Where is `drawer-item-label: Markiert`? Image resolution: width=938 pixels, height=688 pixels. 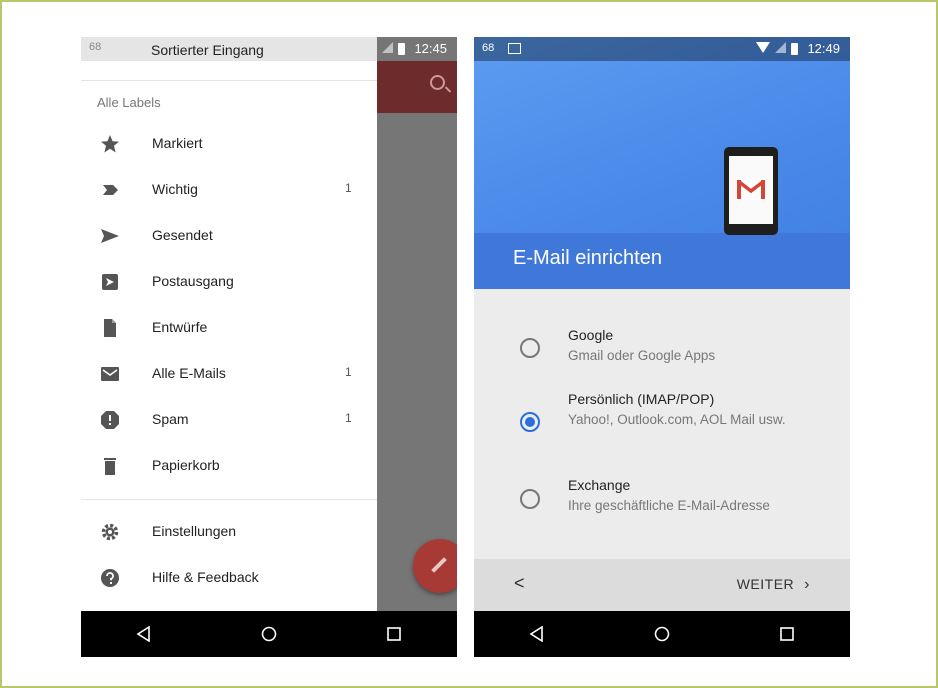
drawer-item-label: Markiert is located at coordinates (177, 143).